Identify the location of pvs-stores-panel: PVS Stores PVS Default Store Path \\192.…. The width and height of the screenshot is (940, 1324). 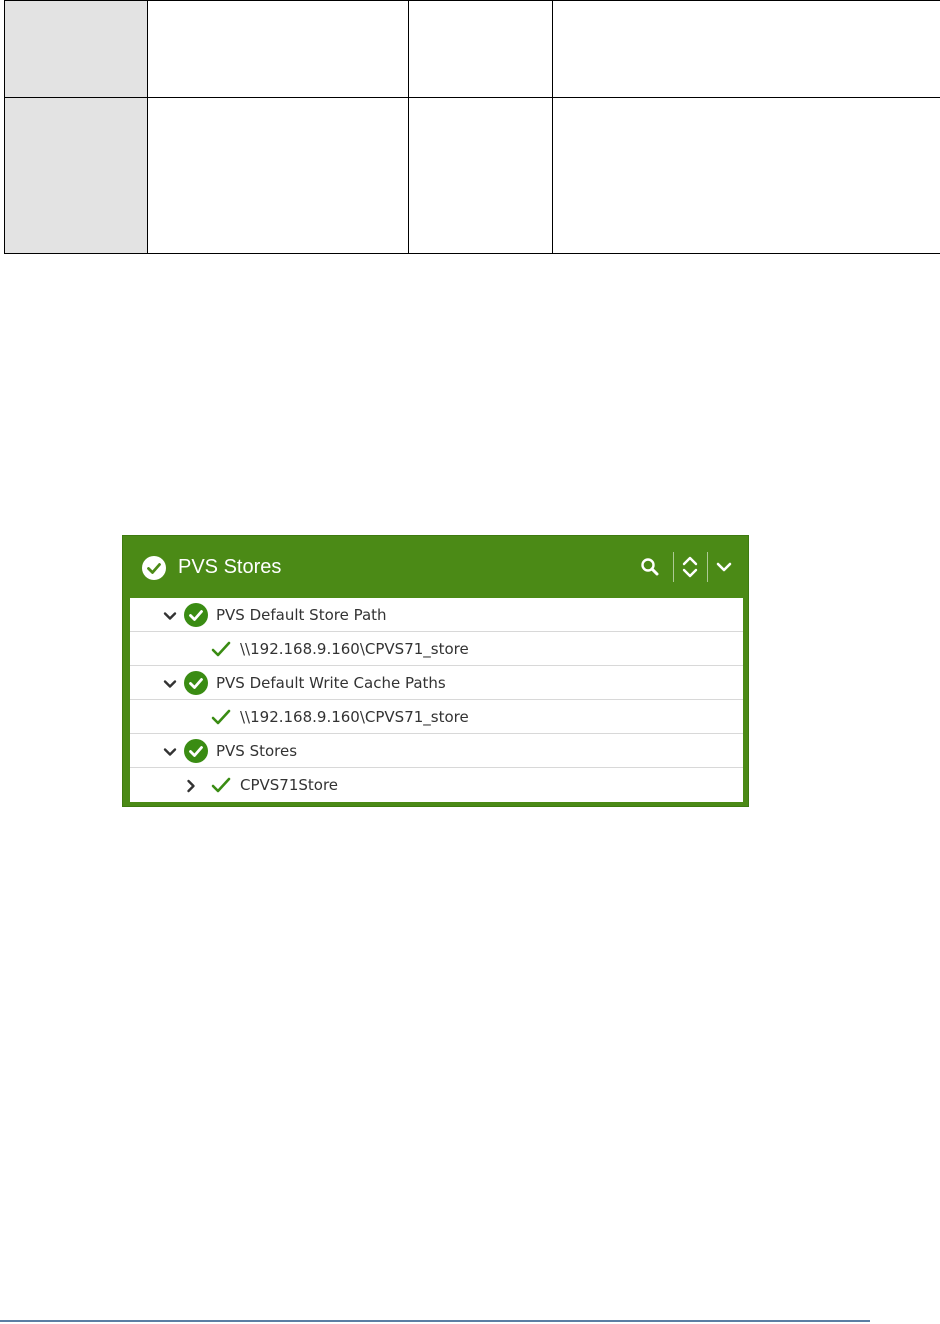
(435, 671).